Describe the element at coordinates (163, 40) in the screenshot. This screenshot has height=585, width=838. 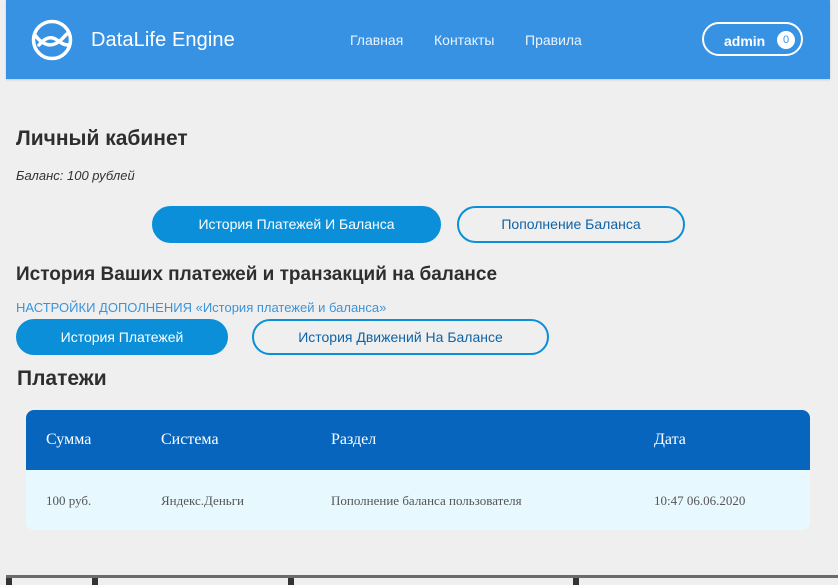
I see `brand-name: DataLife Engine` at that location.